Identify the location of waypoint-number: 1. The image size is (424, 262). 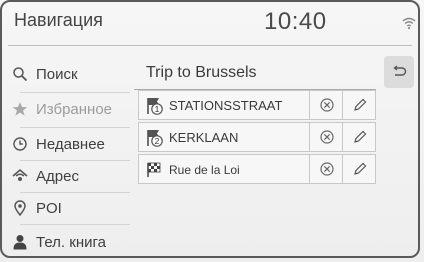
(157, 109).